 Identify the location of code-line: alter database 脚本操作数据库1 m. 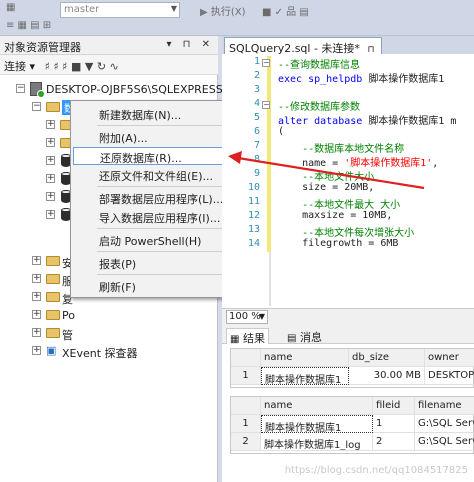
(367, 119).